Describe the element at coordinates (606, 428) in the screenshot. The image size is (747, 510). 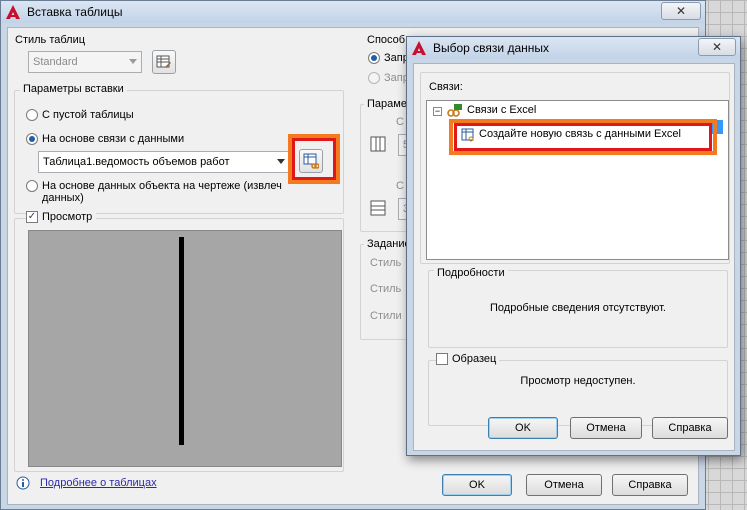
I see `data-link-cancel-button: Отмена` at that location.